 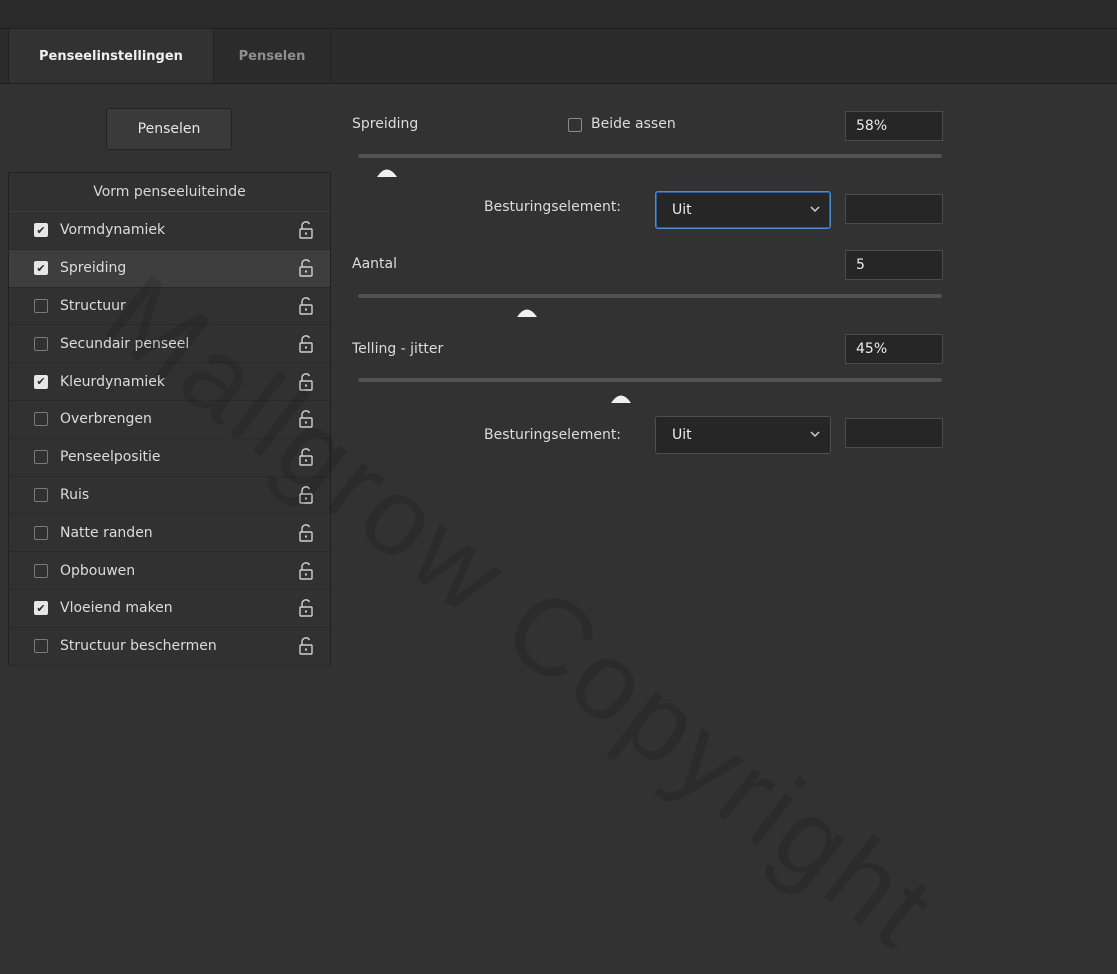 I want to click on option-row: Penseelpositie, so click(x=169, y=458).